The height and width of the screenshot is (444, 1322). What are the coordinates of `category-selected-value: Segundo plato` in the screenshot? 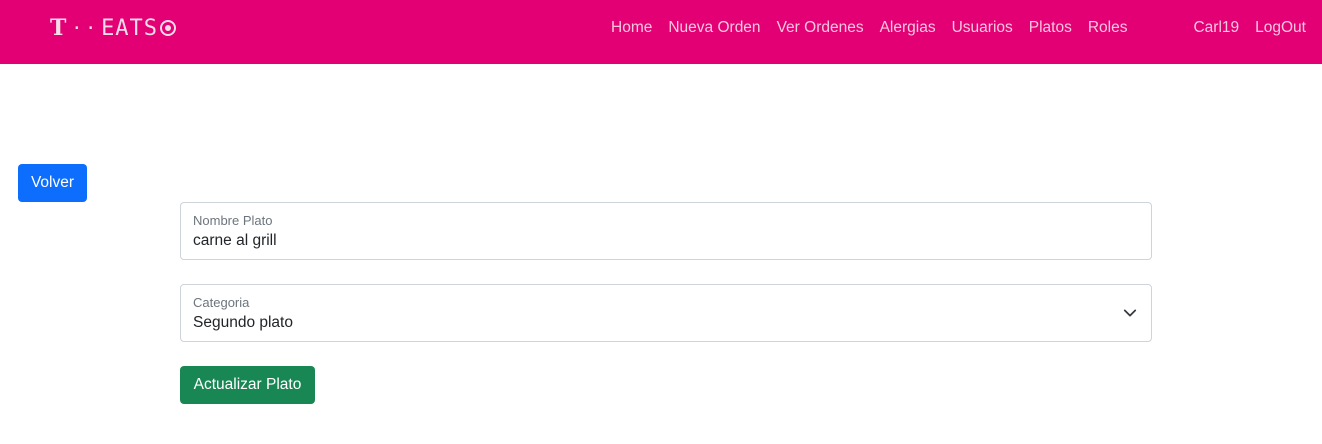 It's located at (243, 323).